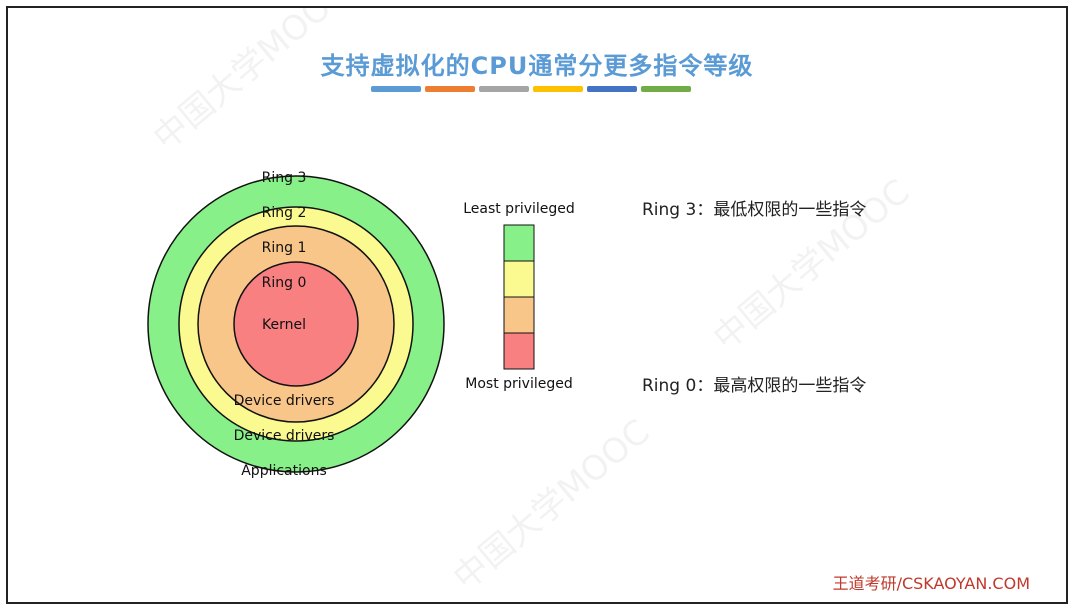 This screenshot has height=608, width=1073. Describe the element at coordinates (284, 436) in the screenshot. I see `ring-2-sublabel: Device drivers` at that location.